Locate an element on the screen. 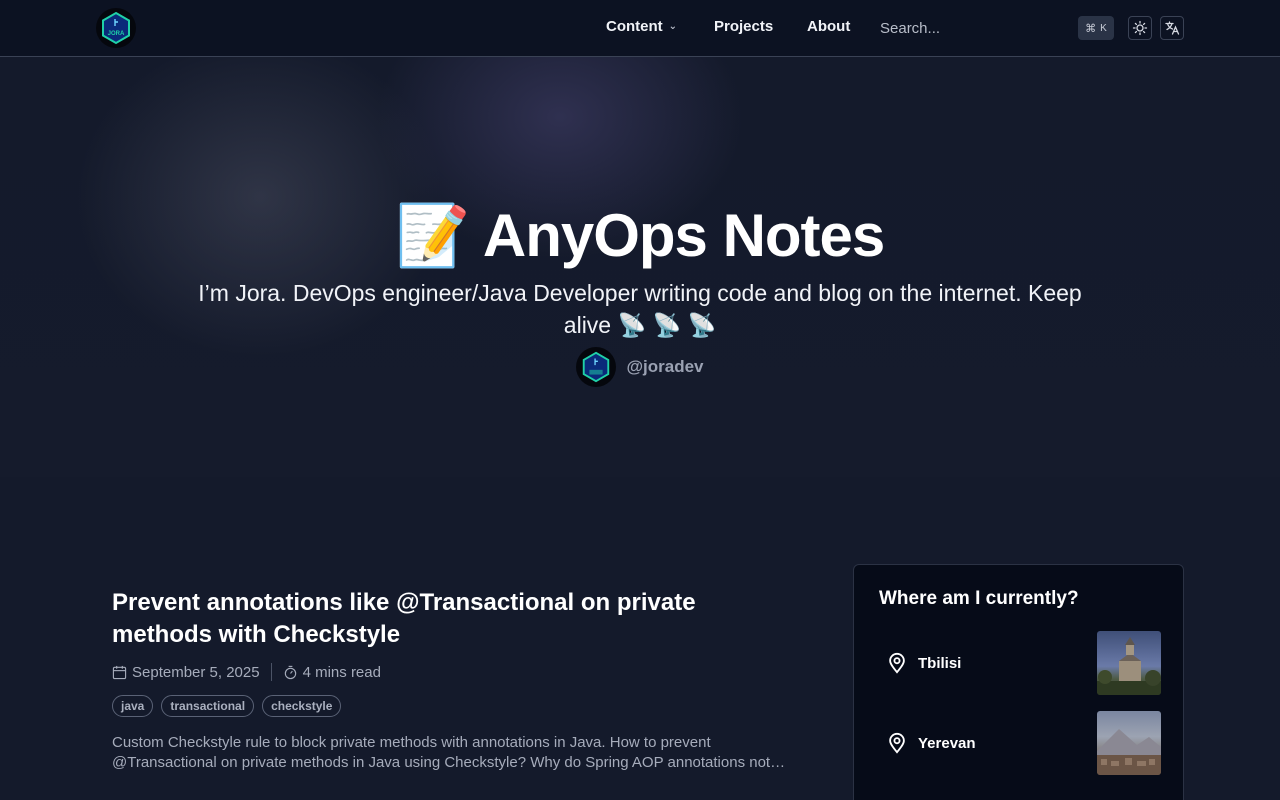  tag-transactional: transactional is located at coordinates (208, 706).